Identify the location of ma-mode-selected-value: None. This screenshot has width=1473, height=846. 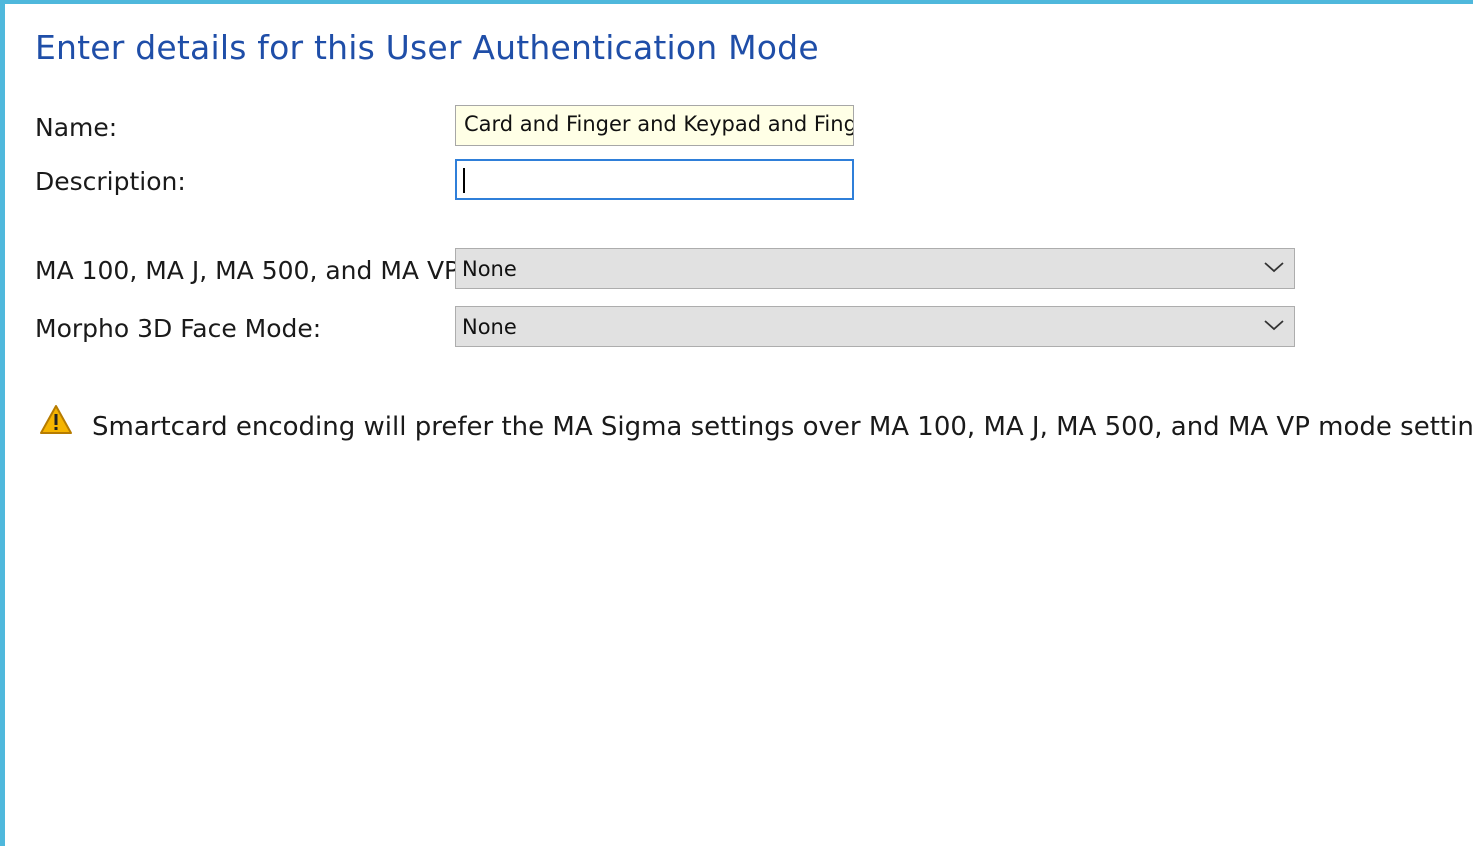
(489, 269).